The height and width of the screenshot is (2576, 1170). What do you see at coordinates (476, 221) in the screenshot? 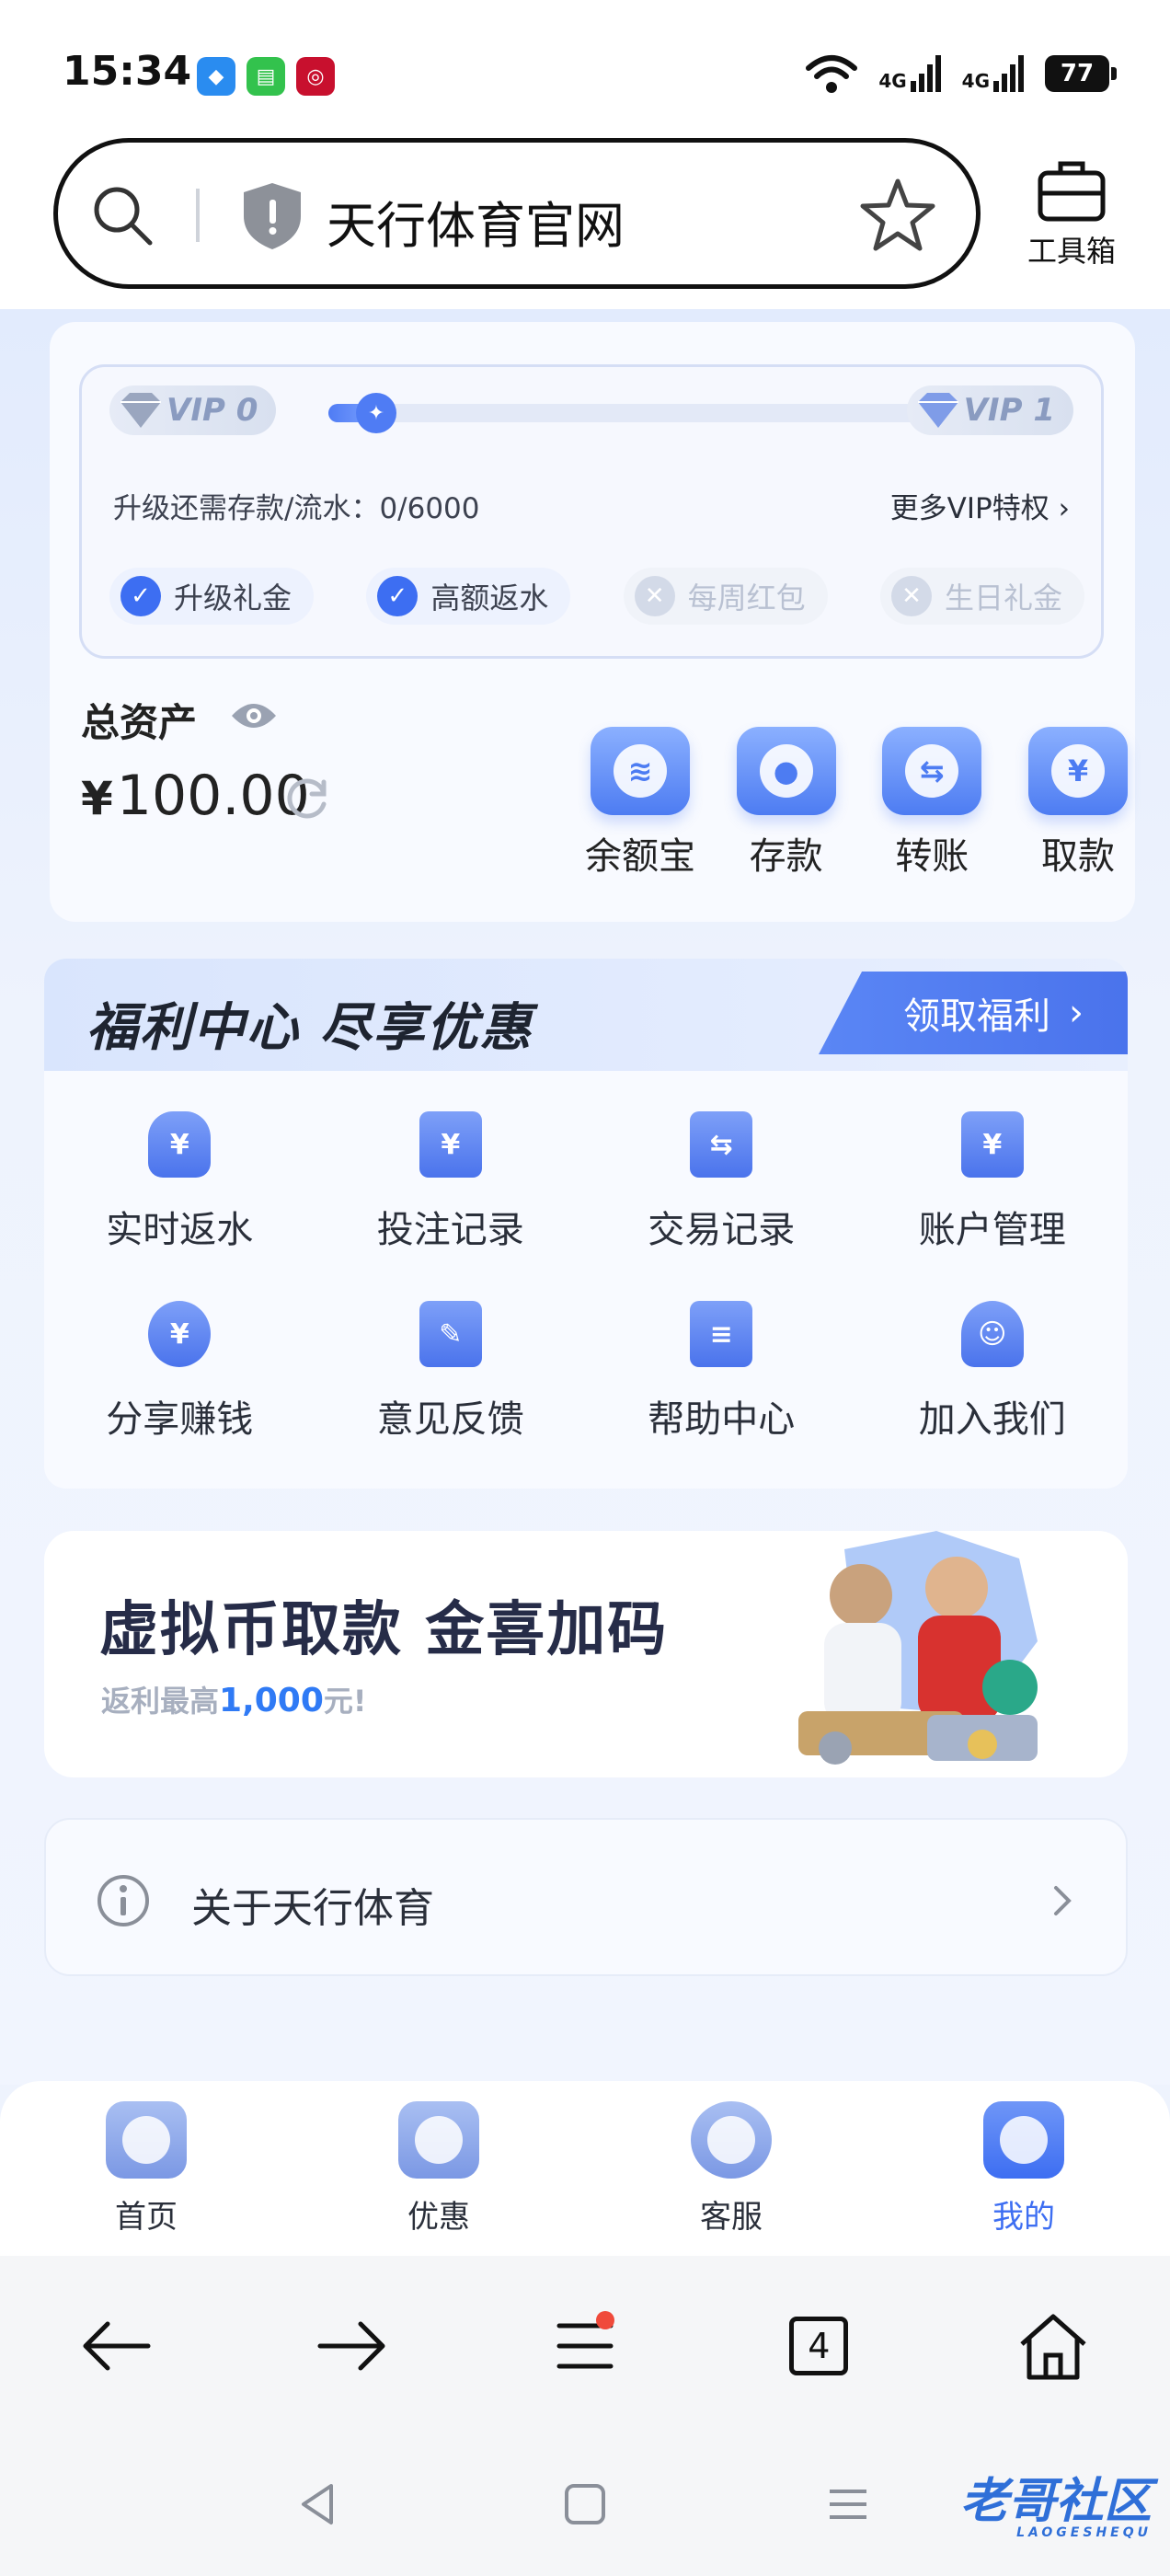
I see `url-text: 天行体育官网` at bounding box center [476, 221].